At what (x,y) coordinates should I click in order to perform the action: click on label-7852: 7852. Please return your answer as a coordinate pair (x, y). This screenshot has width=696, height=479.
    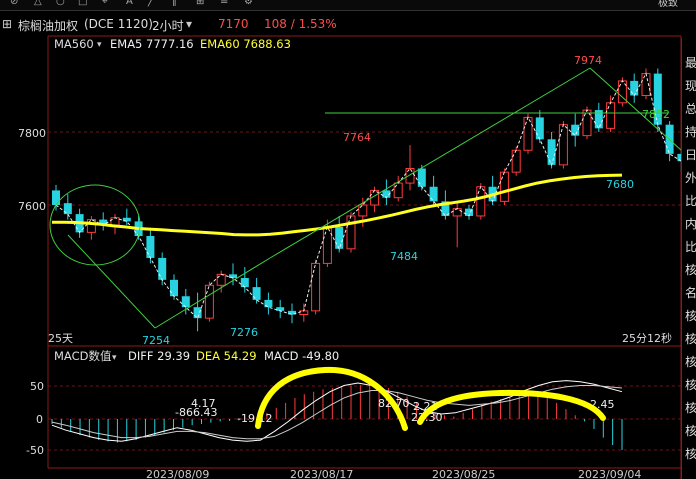
    Looking at the image, I should click on (656, 114).